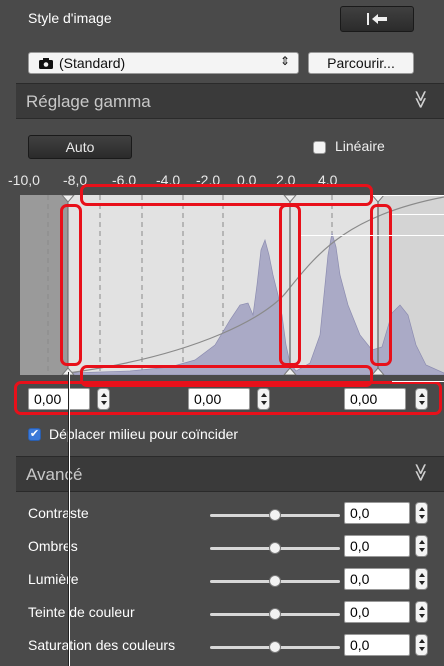  I want to click on camera-icon, so click(46, 63).